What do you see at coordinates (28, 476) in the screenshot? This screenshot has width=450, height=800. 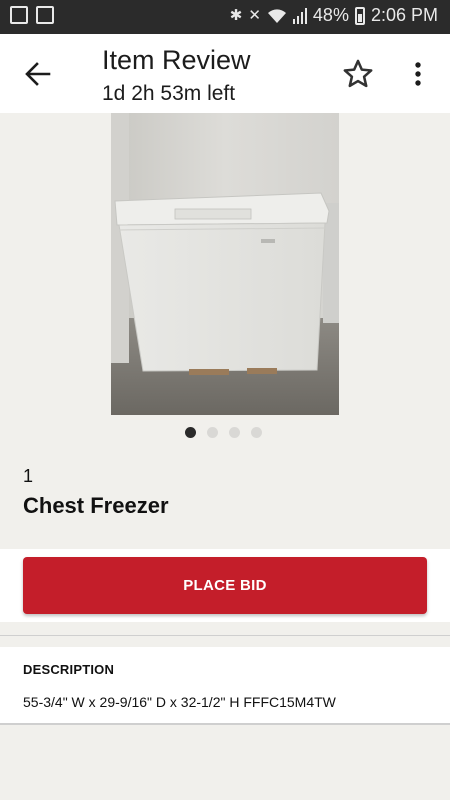 I see `lot-number: 1` at bounding box center [28, 476].